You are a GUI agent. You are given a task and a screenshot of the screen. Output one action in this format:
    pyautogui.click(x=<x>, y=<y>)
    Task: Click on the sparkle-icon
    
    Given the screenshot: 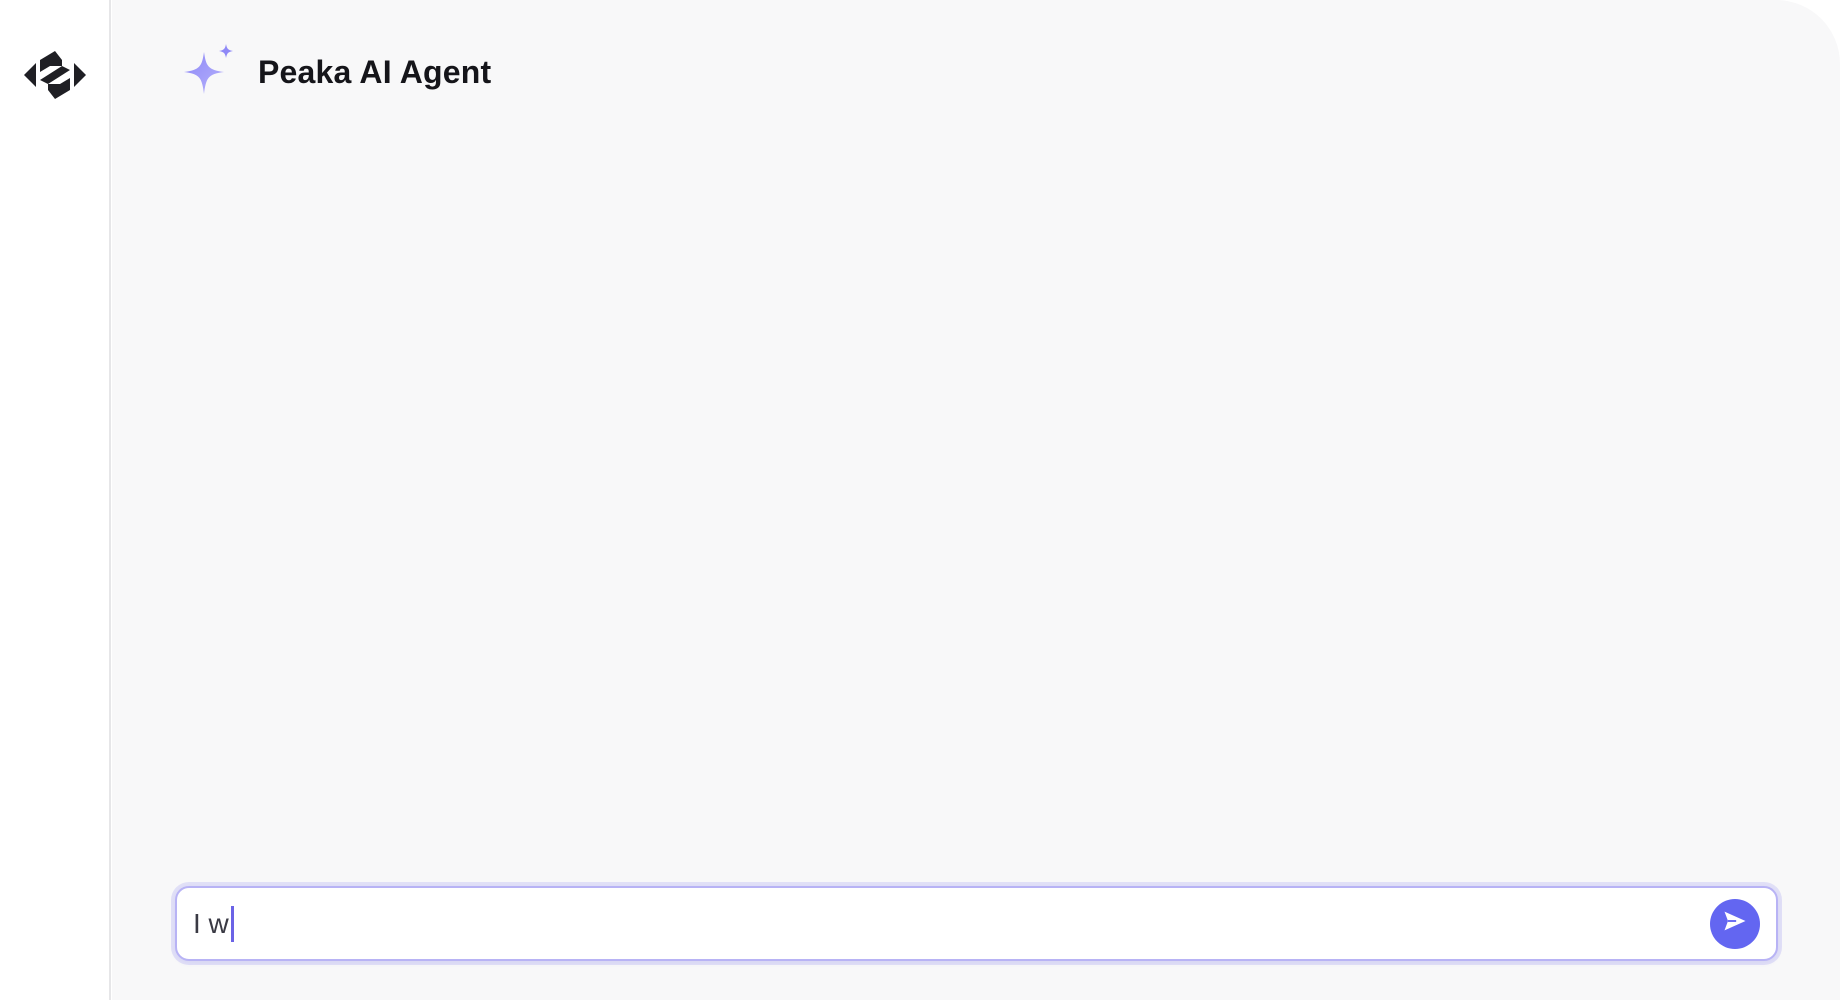 What is the action you would take?
    pyautogui.click(x=208, y=72)
    